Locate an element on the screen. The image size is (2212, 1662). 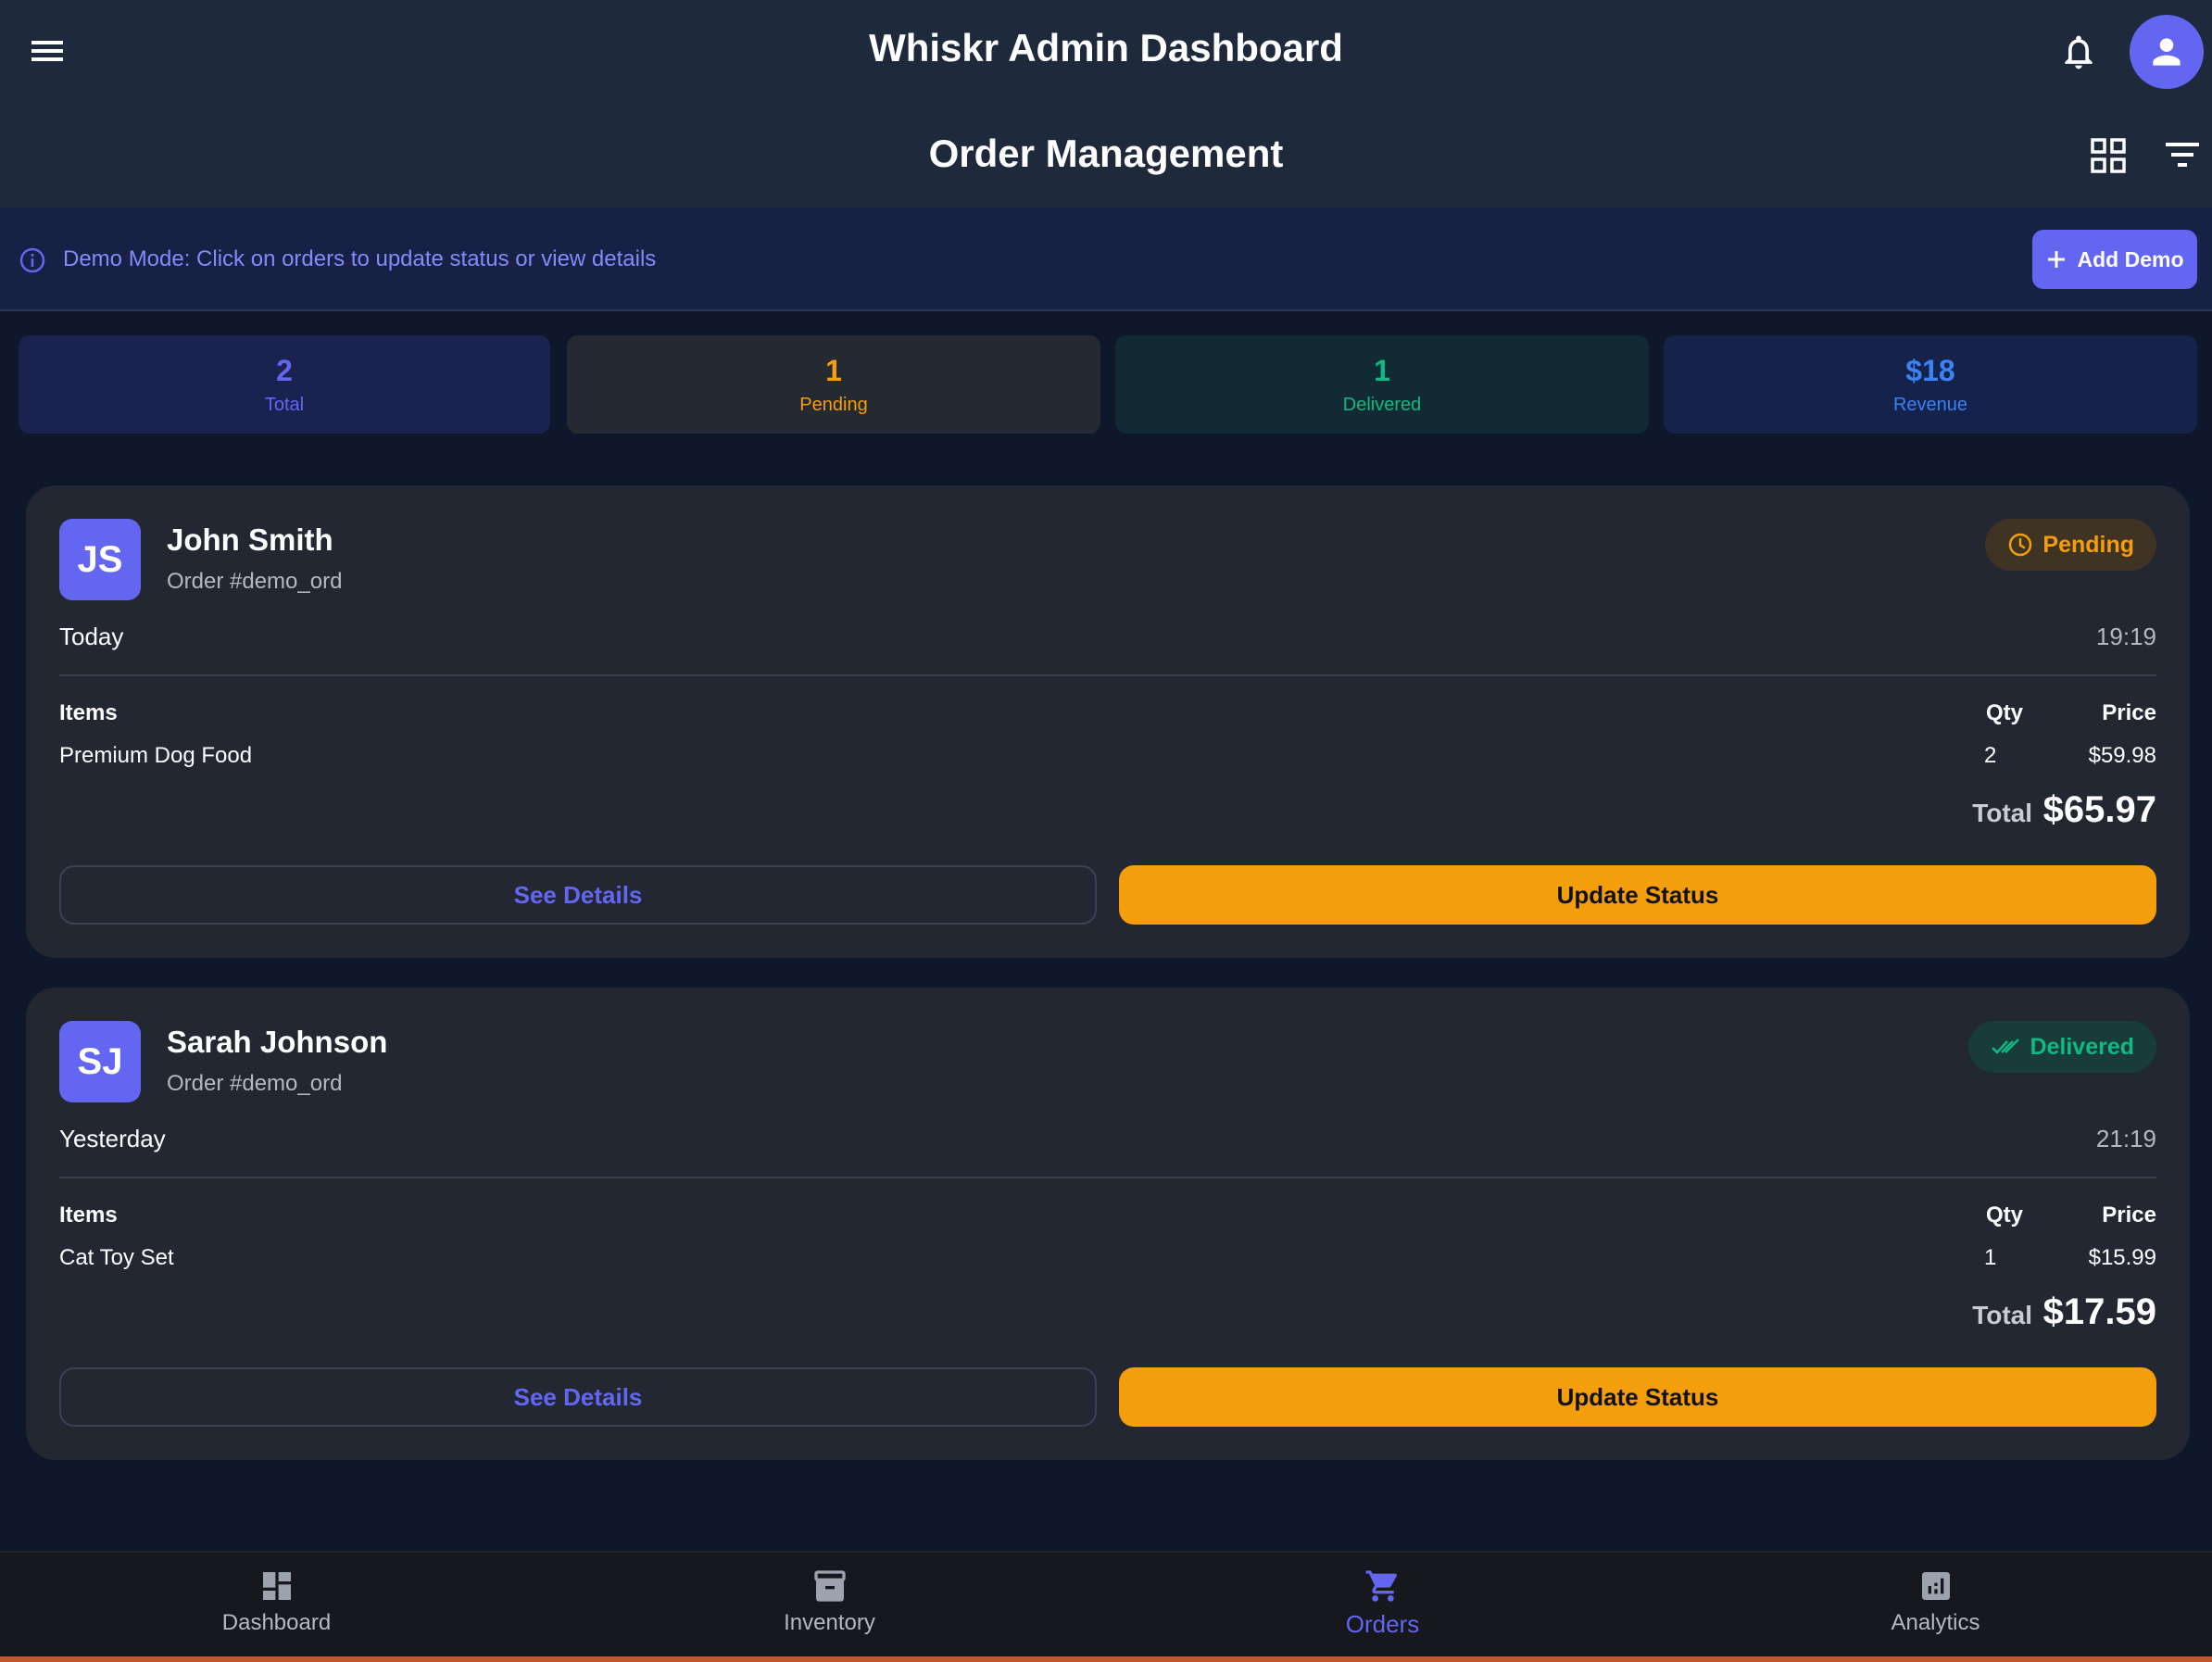
info-icon is located at coordinates (32, 260).